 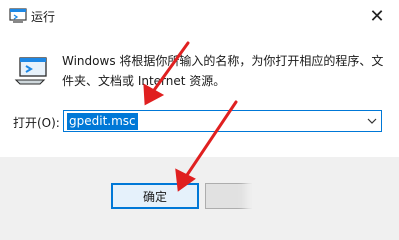 I want to click on annotation-arrow-top, so click(x=170, y=68).